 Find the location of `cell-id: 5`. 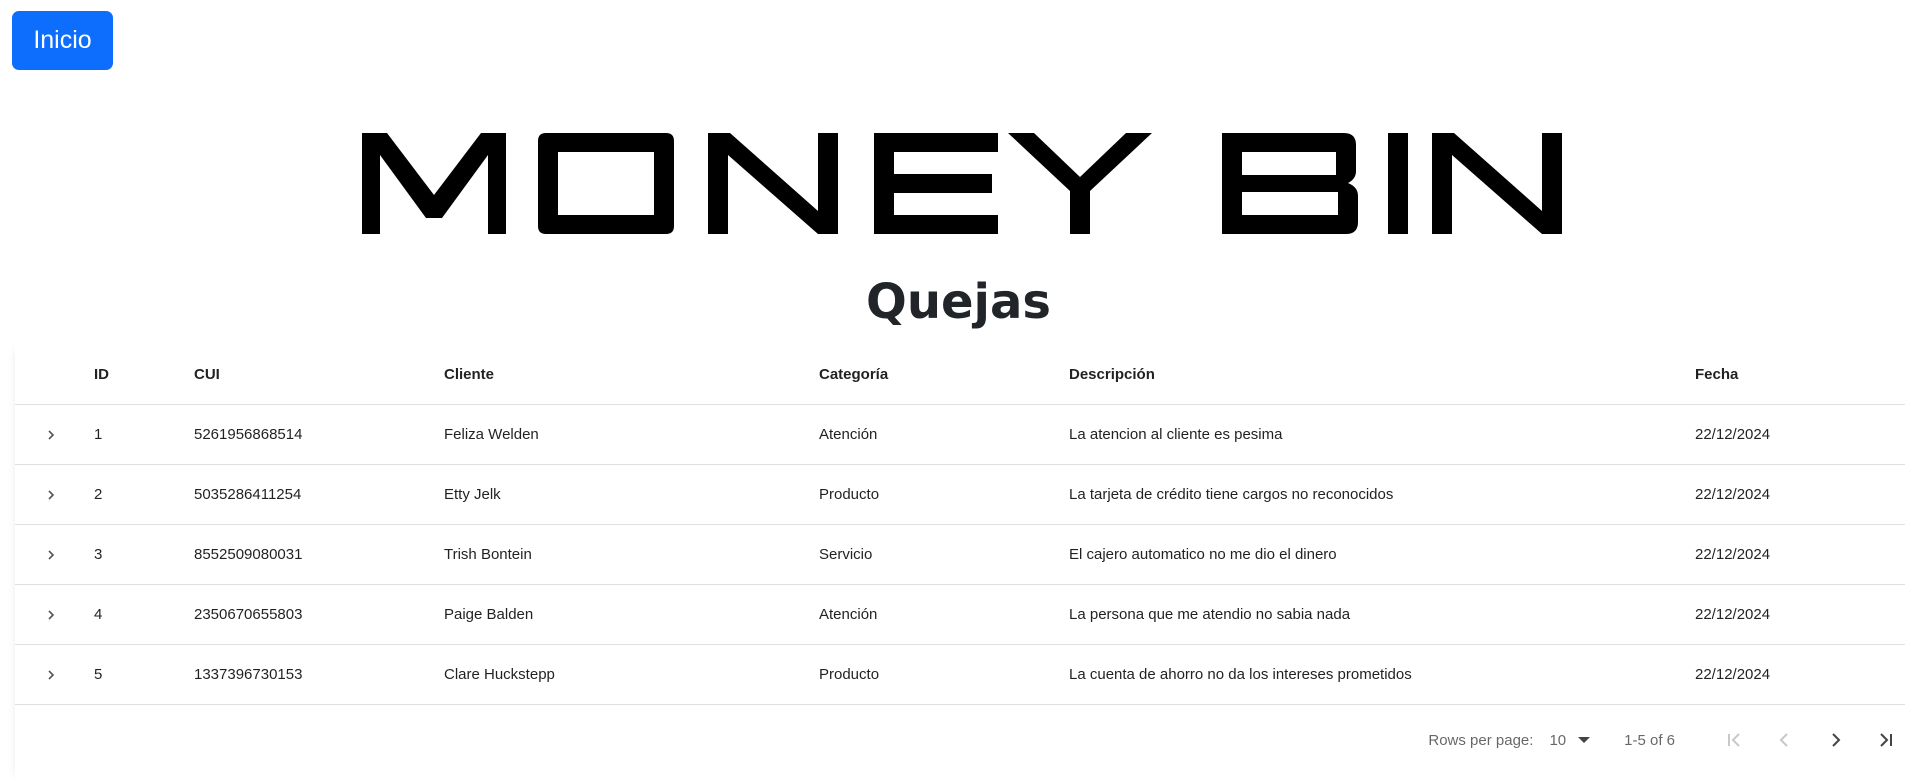

cell-id: 5 is located at coordinates (144, 674).